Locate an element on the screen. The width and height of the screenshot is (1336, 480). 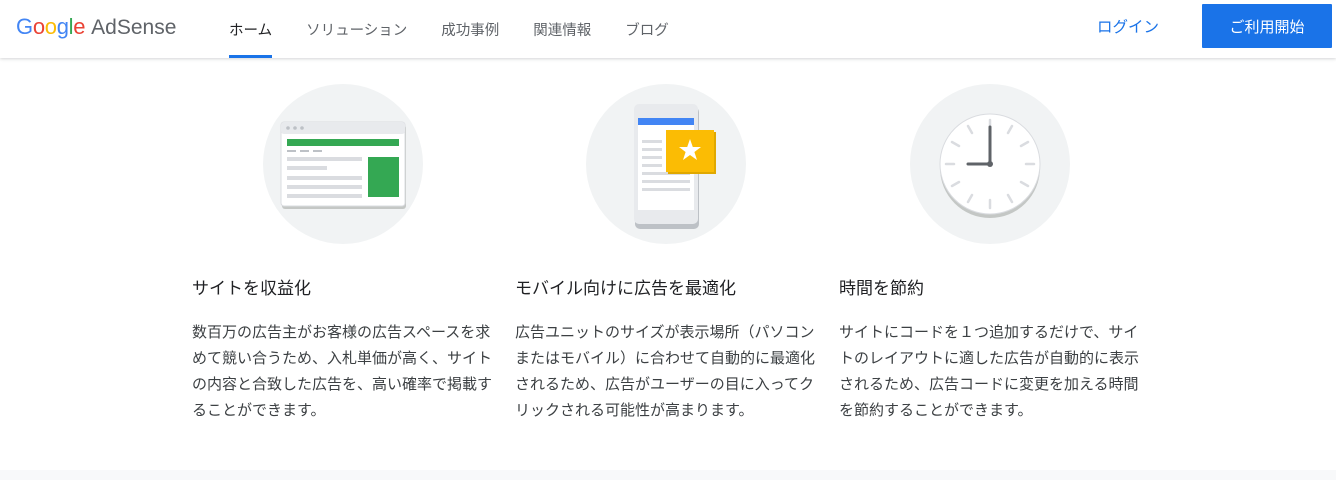
logo-letter: e is located at coordinates (79, 26).